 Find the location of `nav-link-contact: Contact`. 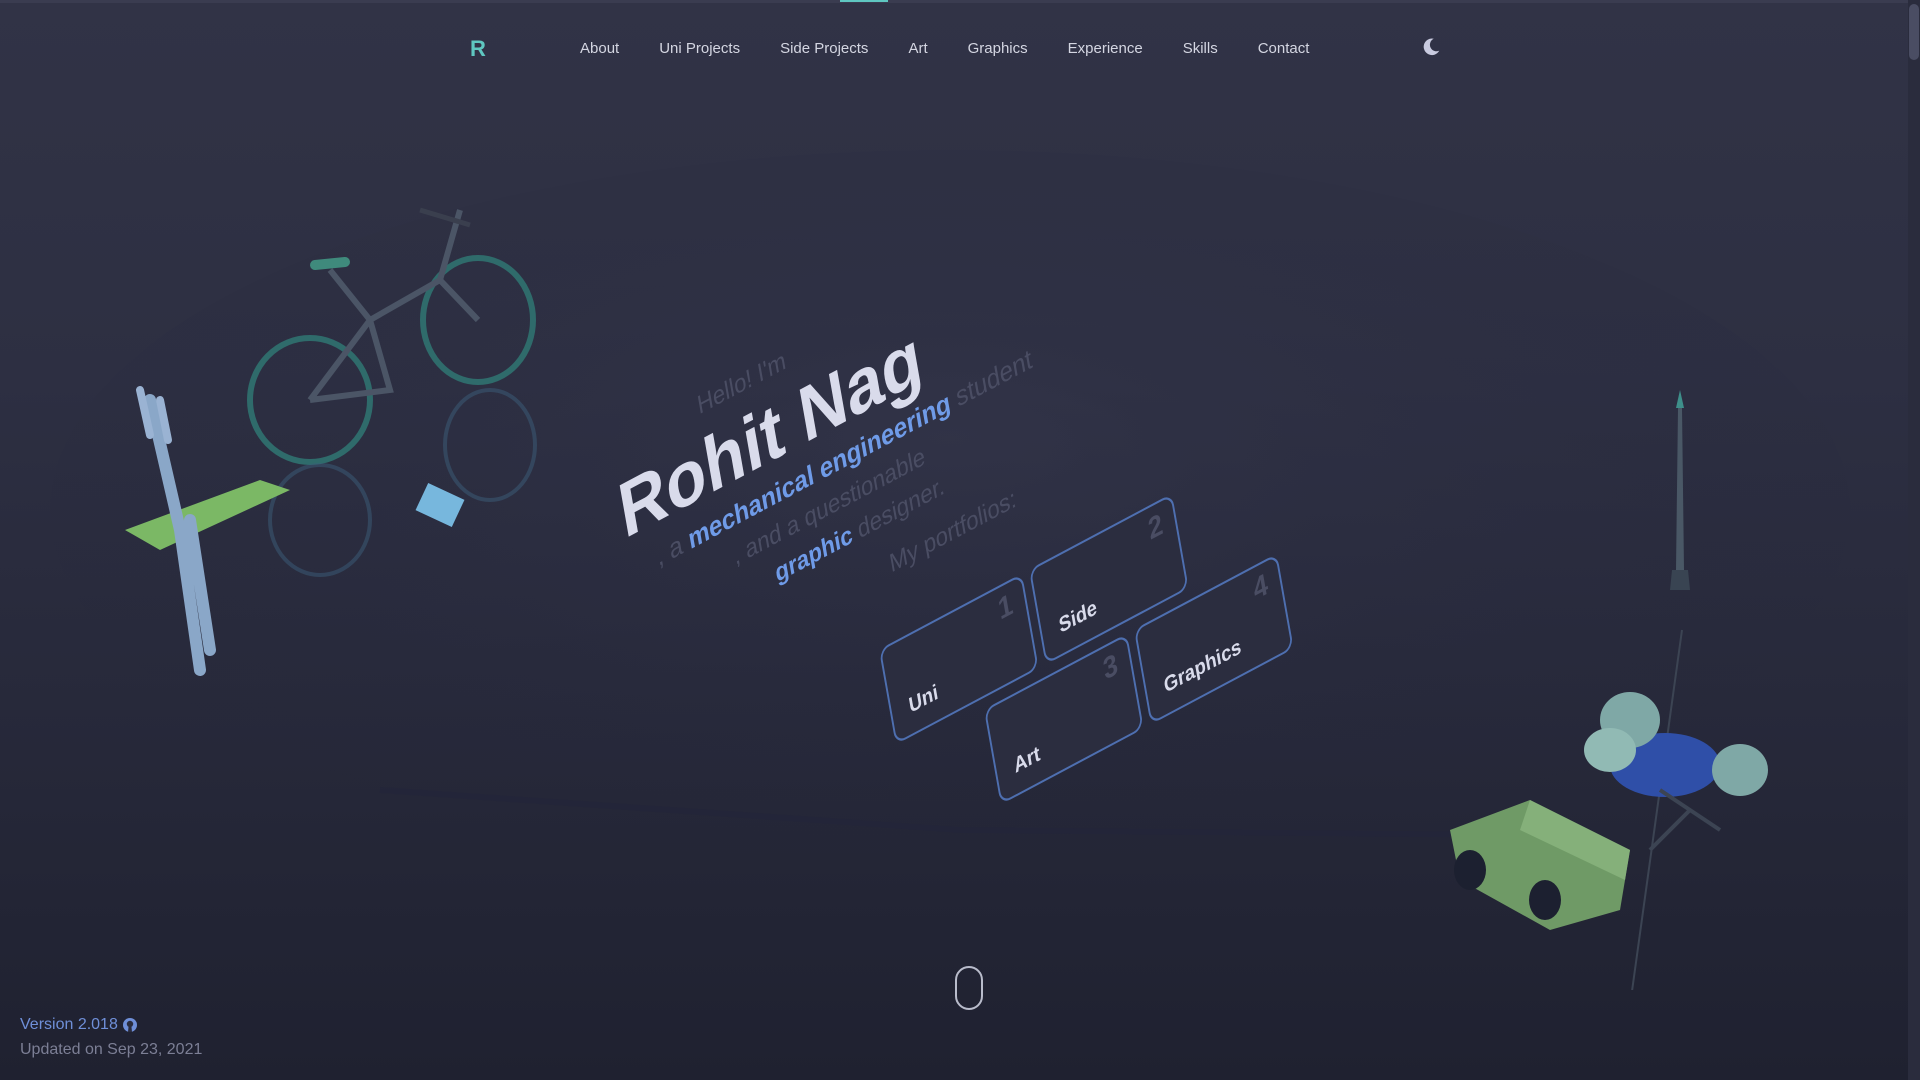

nav-link-contact: Contact is located at coordinates (1284, 48).